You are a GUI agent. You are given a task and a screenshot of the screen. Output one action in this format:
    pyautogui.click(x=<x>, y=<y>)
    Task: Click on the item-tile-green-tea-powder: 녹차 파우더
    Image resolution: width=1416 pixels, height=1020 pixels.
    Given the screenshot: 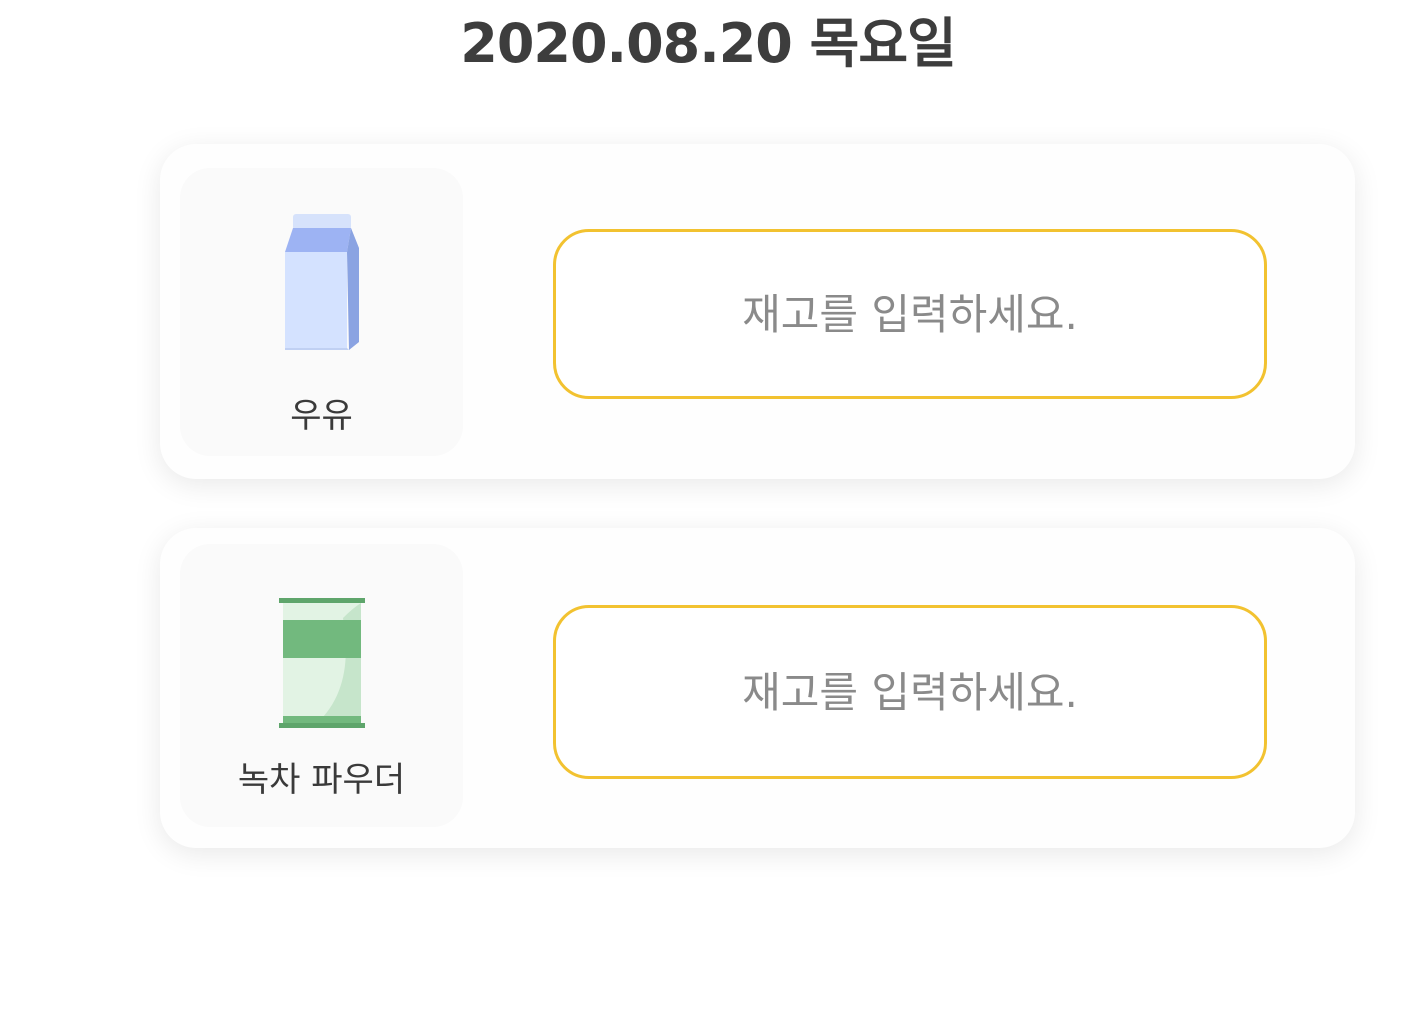 What is the action you would take?
    pyautogui.click(x=321, y=685)
    